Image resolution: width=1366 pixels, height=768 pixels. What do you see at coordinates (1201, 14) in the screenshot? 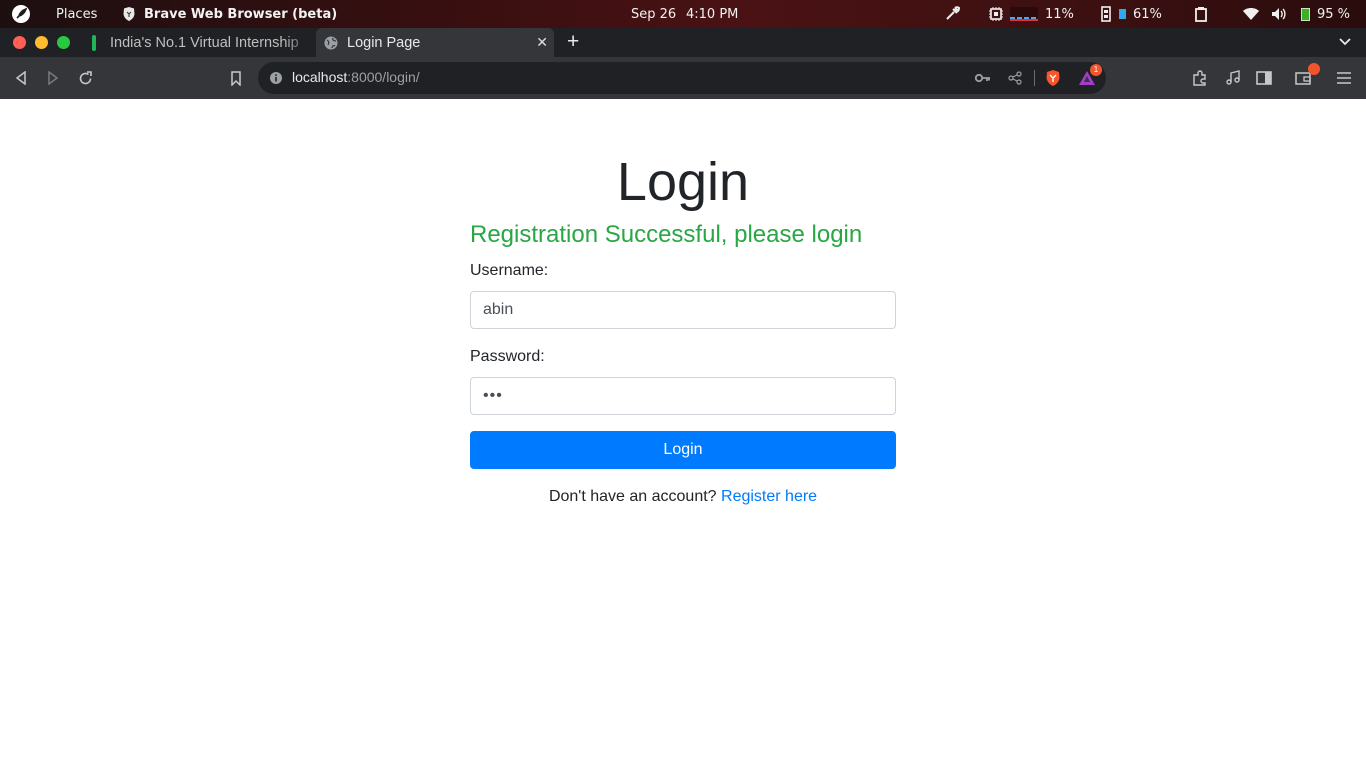
I see `clipboard-icon` at bounding box center [1201, 14].